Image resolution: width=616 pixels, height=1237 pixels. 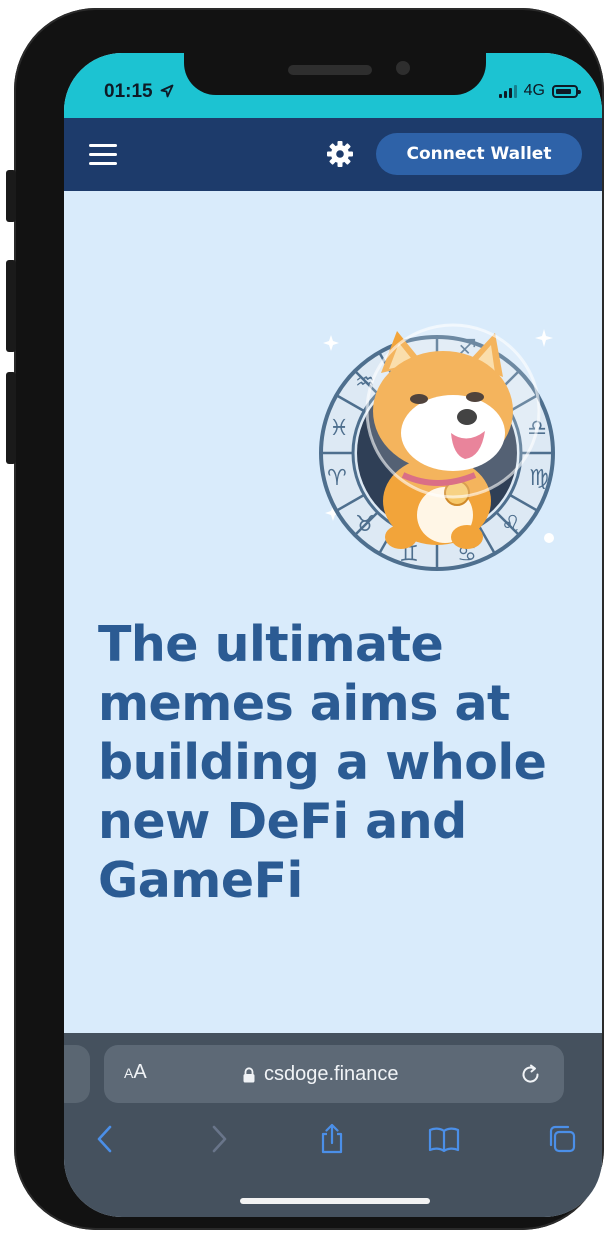 I want to click on browser-bottom-bar: AA csdoge.finance, so click(x=333, y=1125).